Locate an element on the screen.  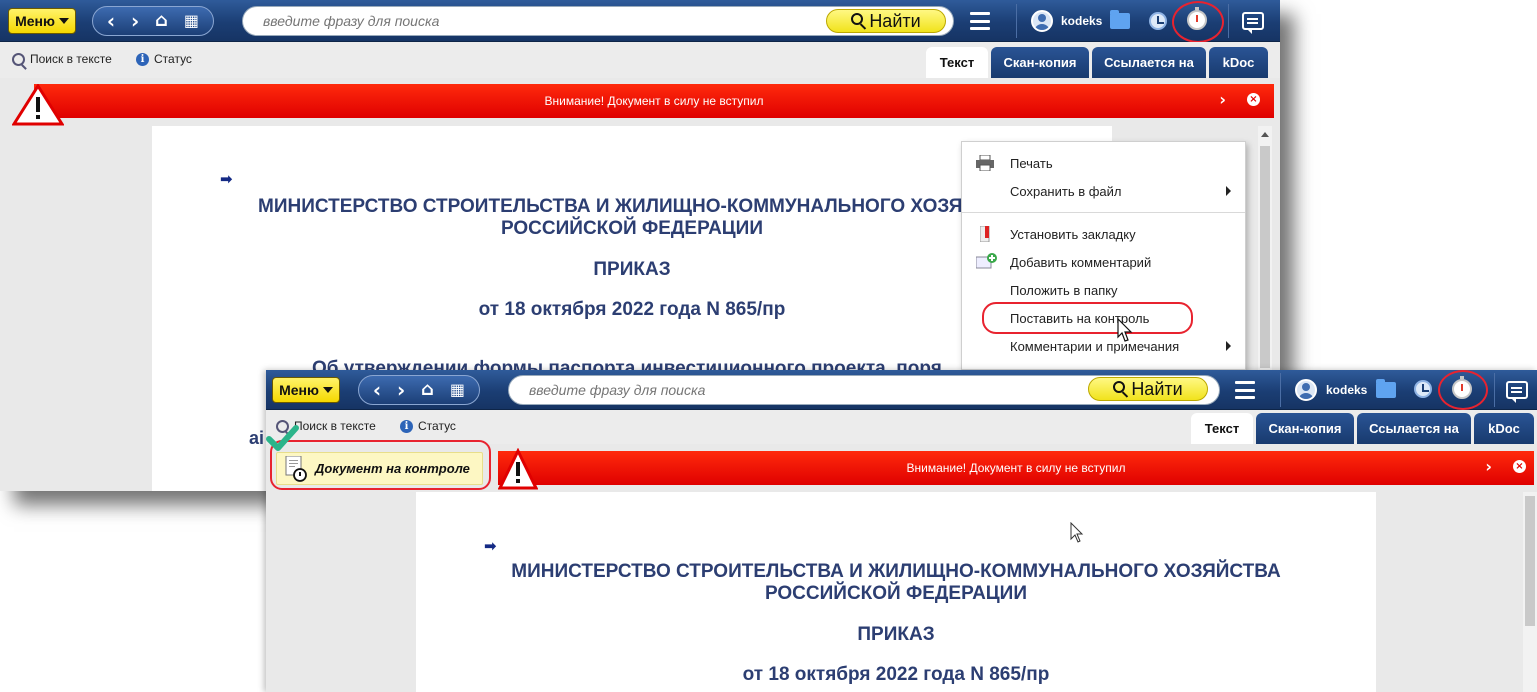
ministry-title-line2: РОССИЙСКОЙ ФЕДЕРАЦИИ is located at coordinates (895, 593).